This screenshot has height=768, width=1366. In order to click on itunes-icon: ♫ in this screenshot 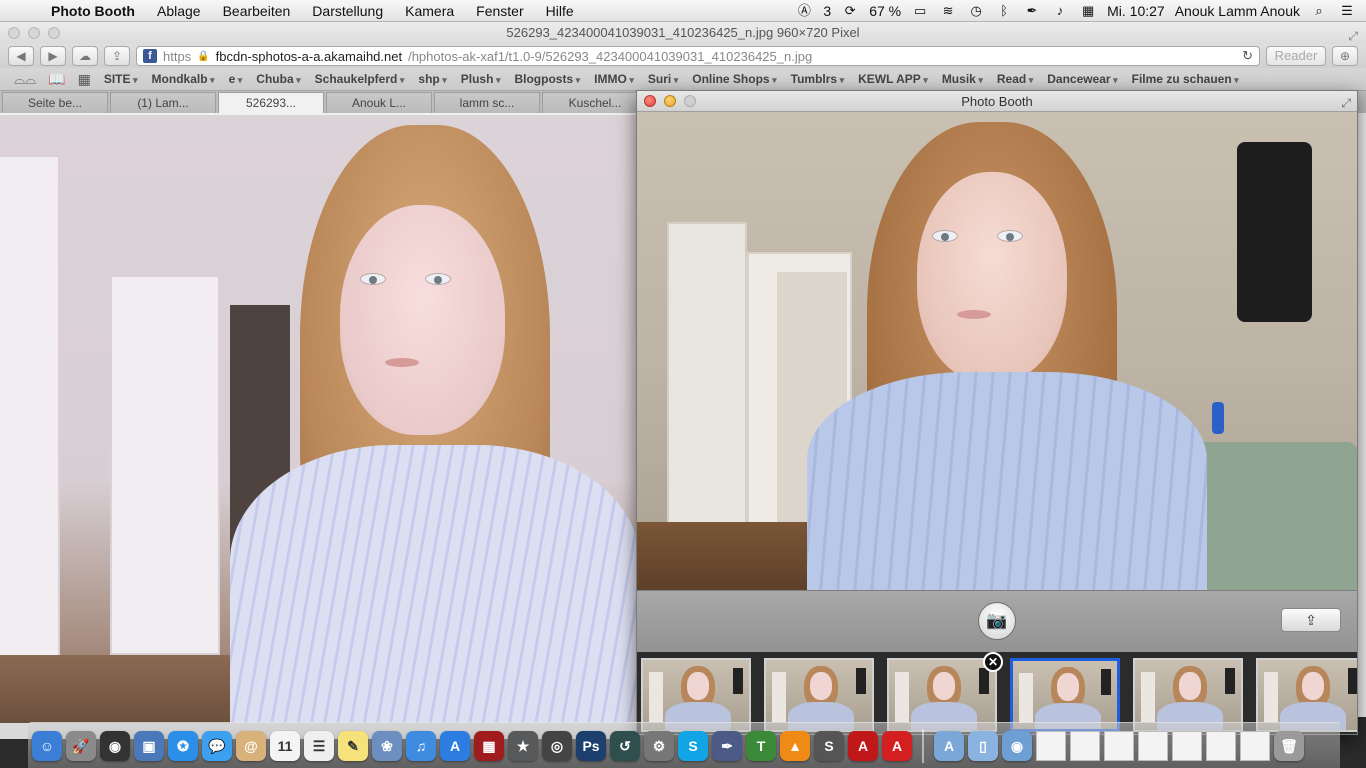, I will do `click(421, 745)`.